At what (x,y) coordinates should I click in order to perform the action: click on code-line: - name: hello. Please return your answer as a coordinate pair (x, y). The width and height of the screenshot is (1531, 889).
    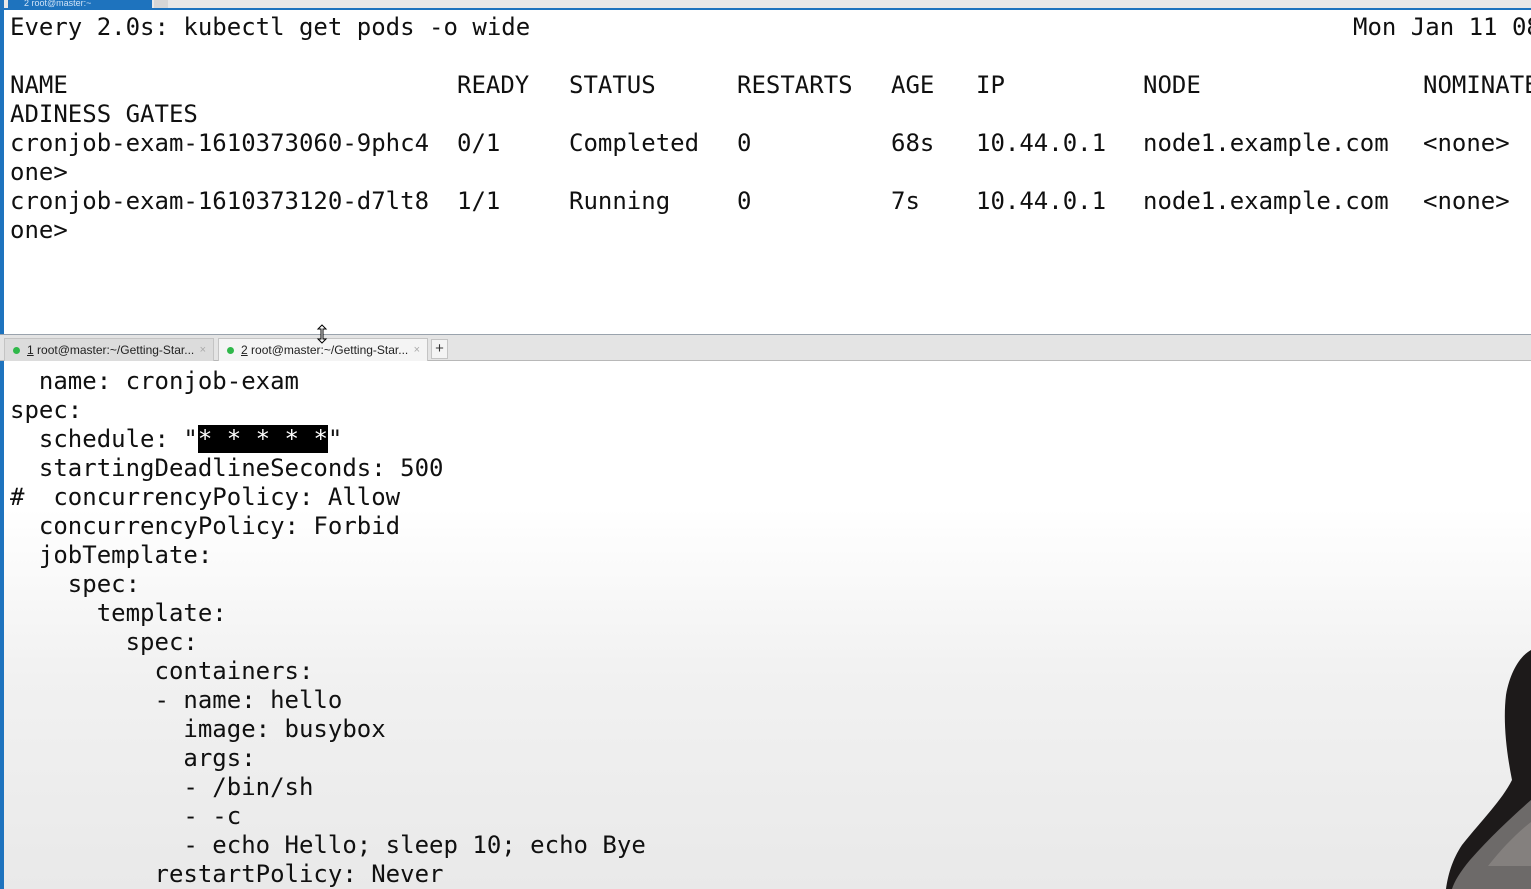
    Looking at the image, I should click on (176, 700).